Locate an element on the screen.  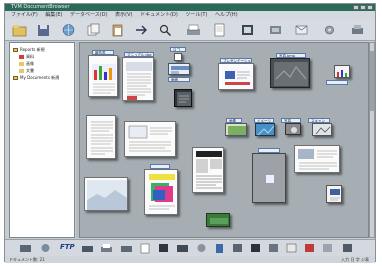
image-icon is located at coordinates (275, 30).